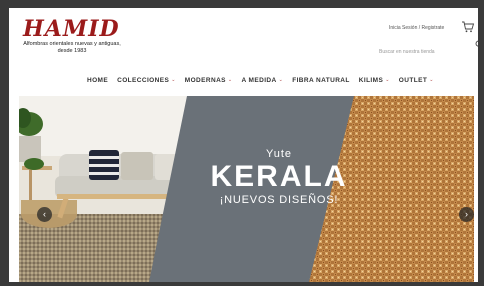  I want to click on nav-item-label: FIBRA NATURAL, so click(321, 80).